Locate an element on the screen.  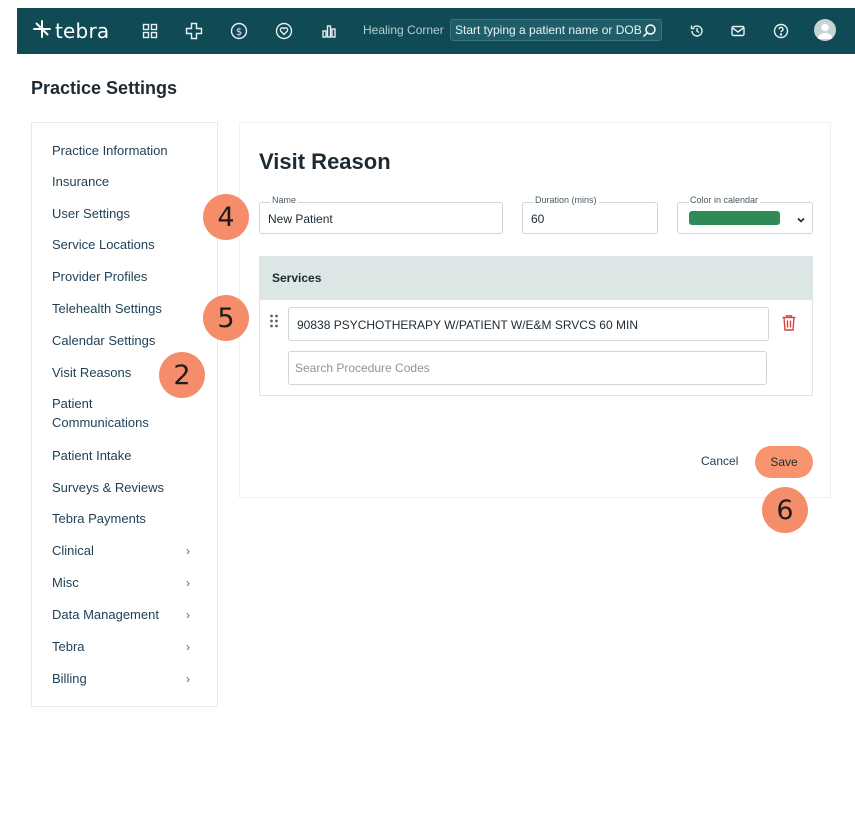
tebra-logo: tebra is located at coordinates (71, 31).